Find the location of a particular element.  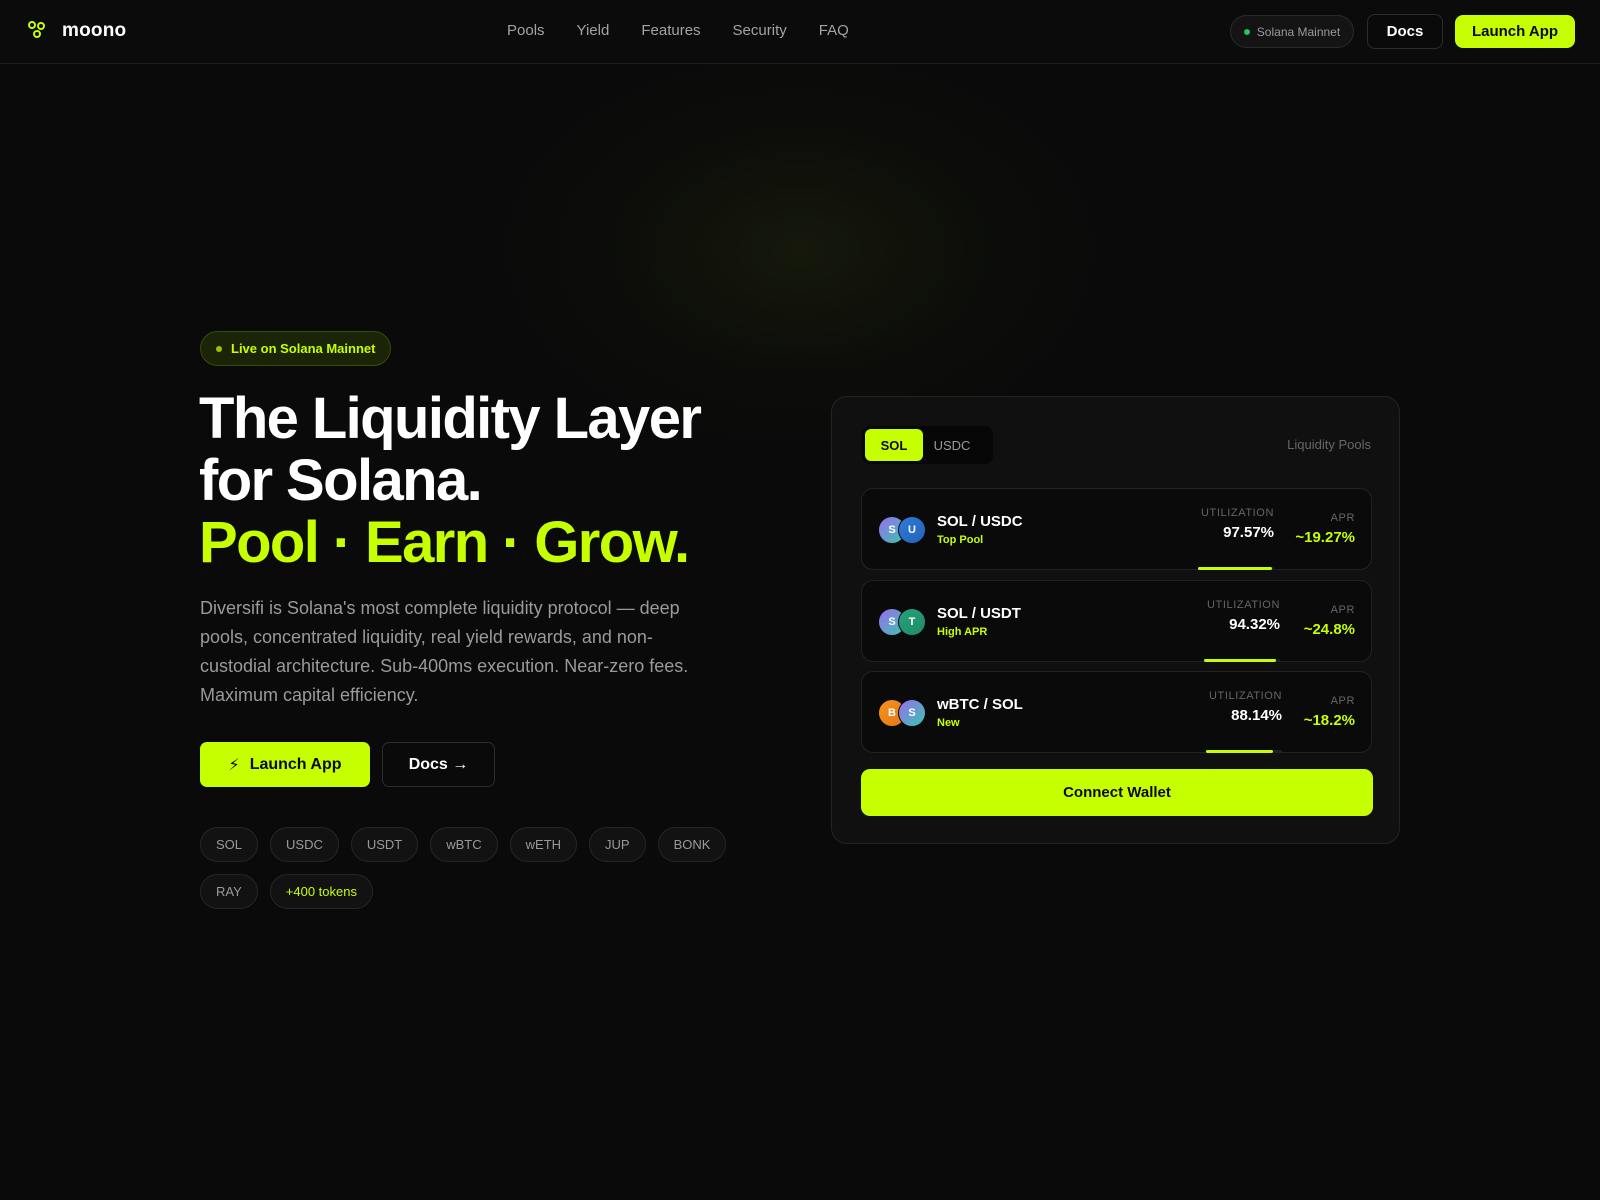

tab-usdc: USDC is located at coordinates (952, 445).